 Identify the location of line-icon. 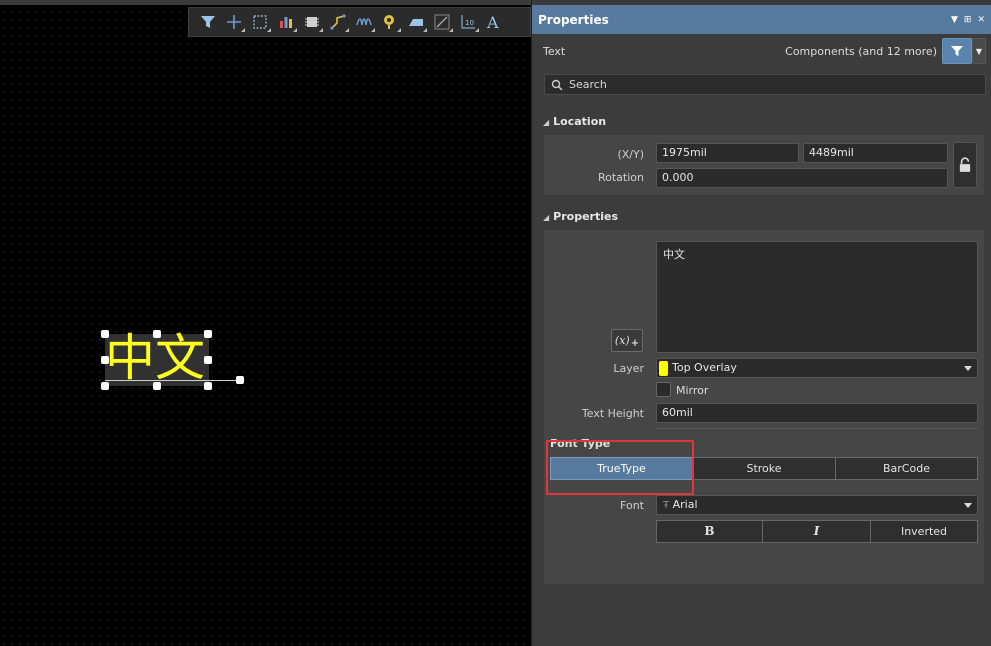
(442, 22).